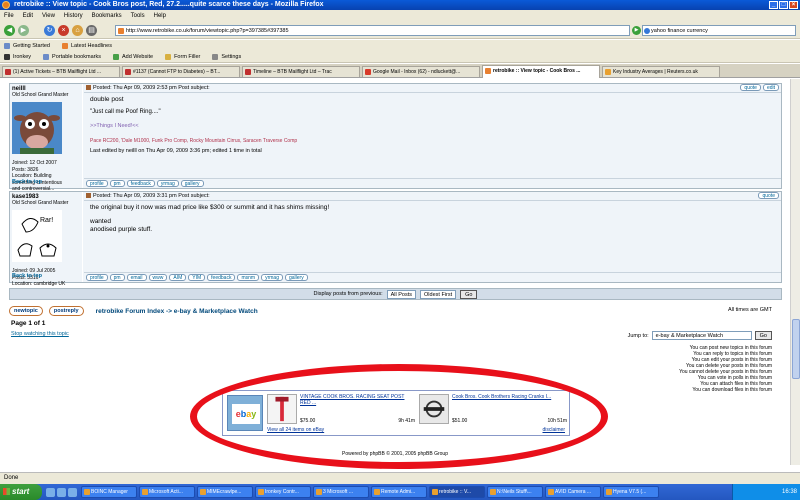 The width and height of the screenshot is (800, 500). Describe the element at coordinates (17, 56) in the screenshot. I see `toolbar-ironkey: Ironkey` at that location.